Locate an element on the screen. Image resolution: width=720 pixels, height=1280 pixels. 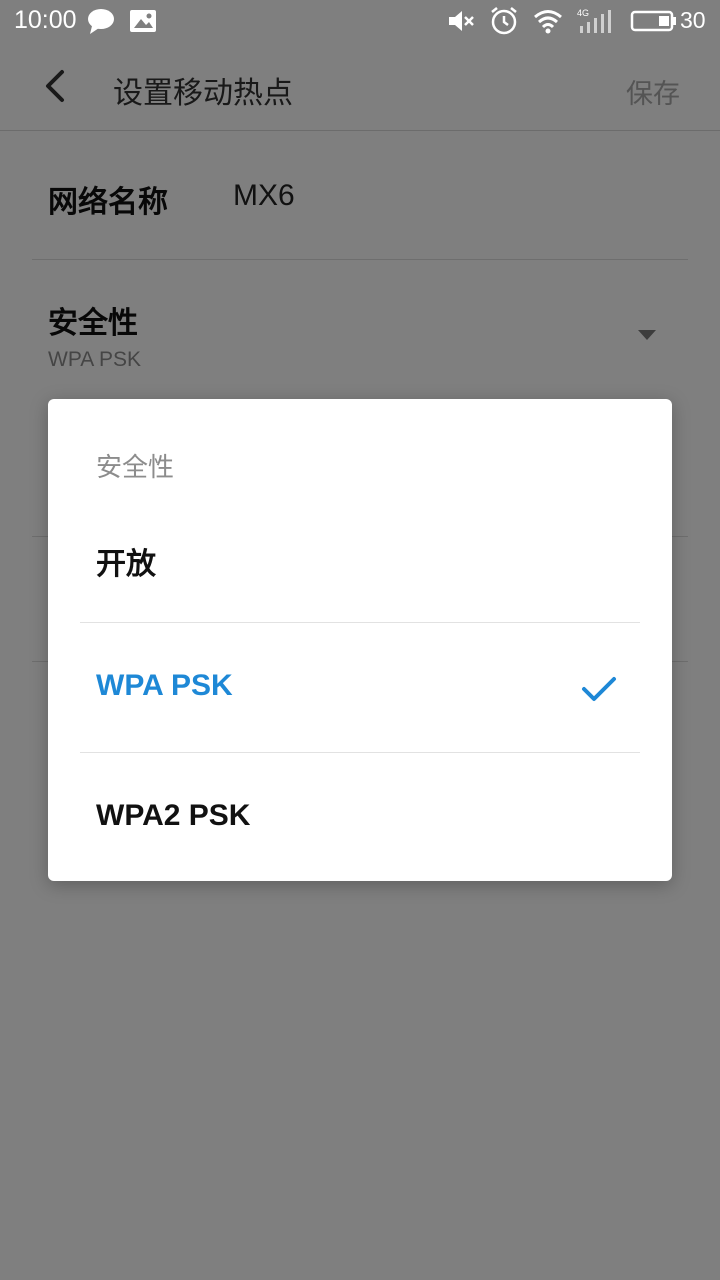
alarm-icon is located at coordinates (504, 21).